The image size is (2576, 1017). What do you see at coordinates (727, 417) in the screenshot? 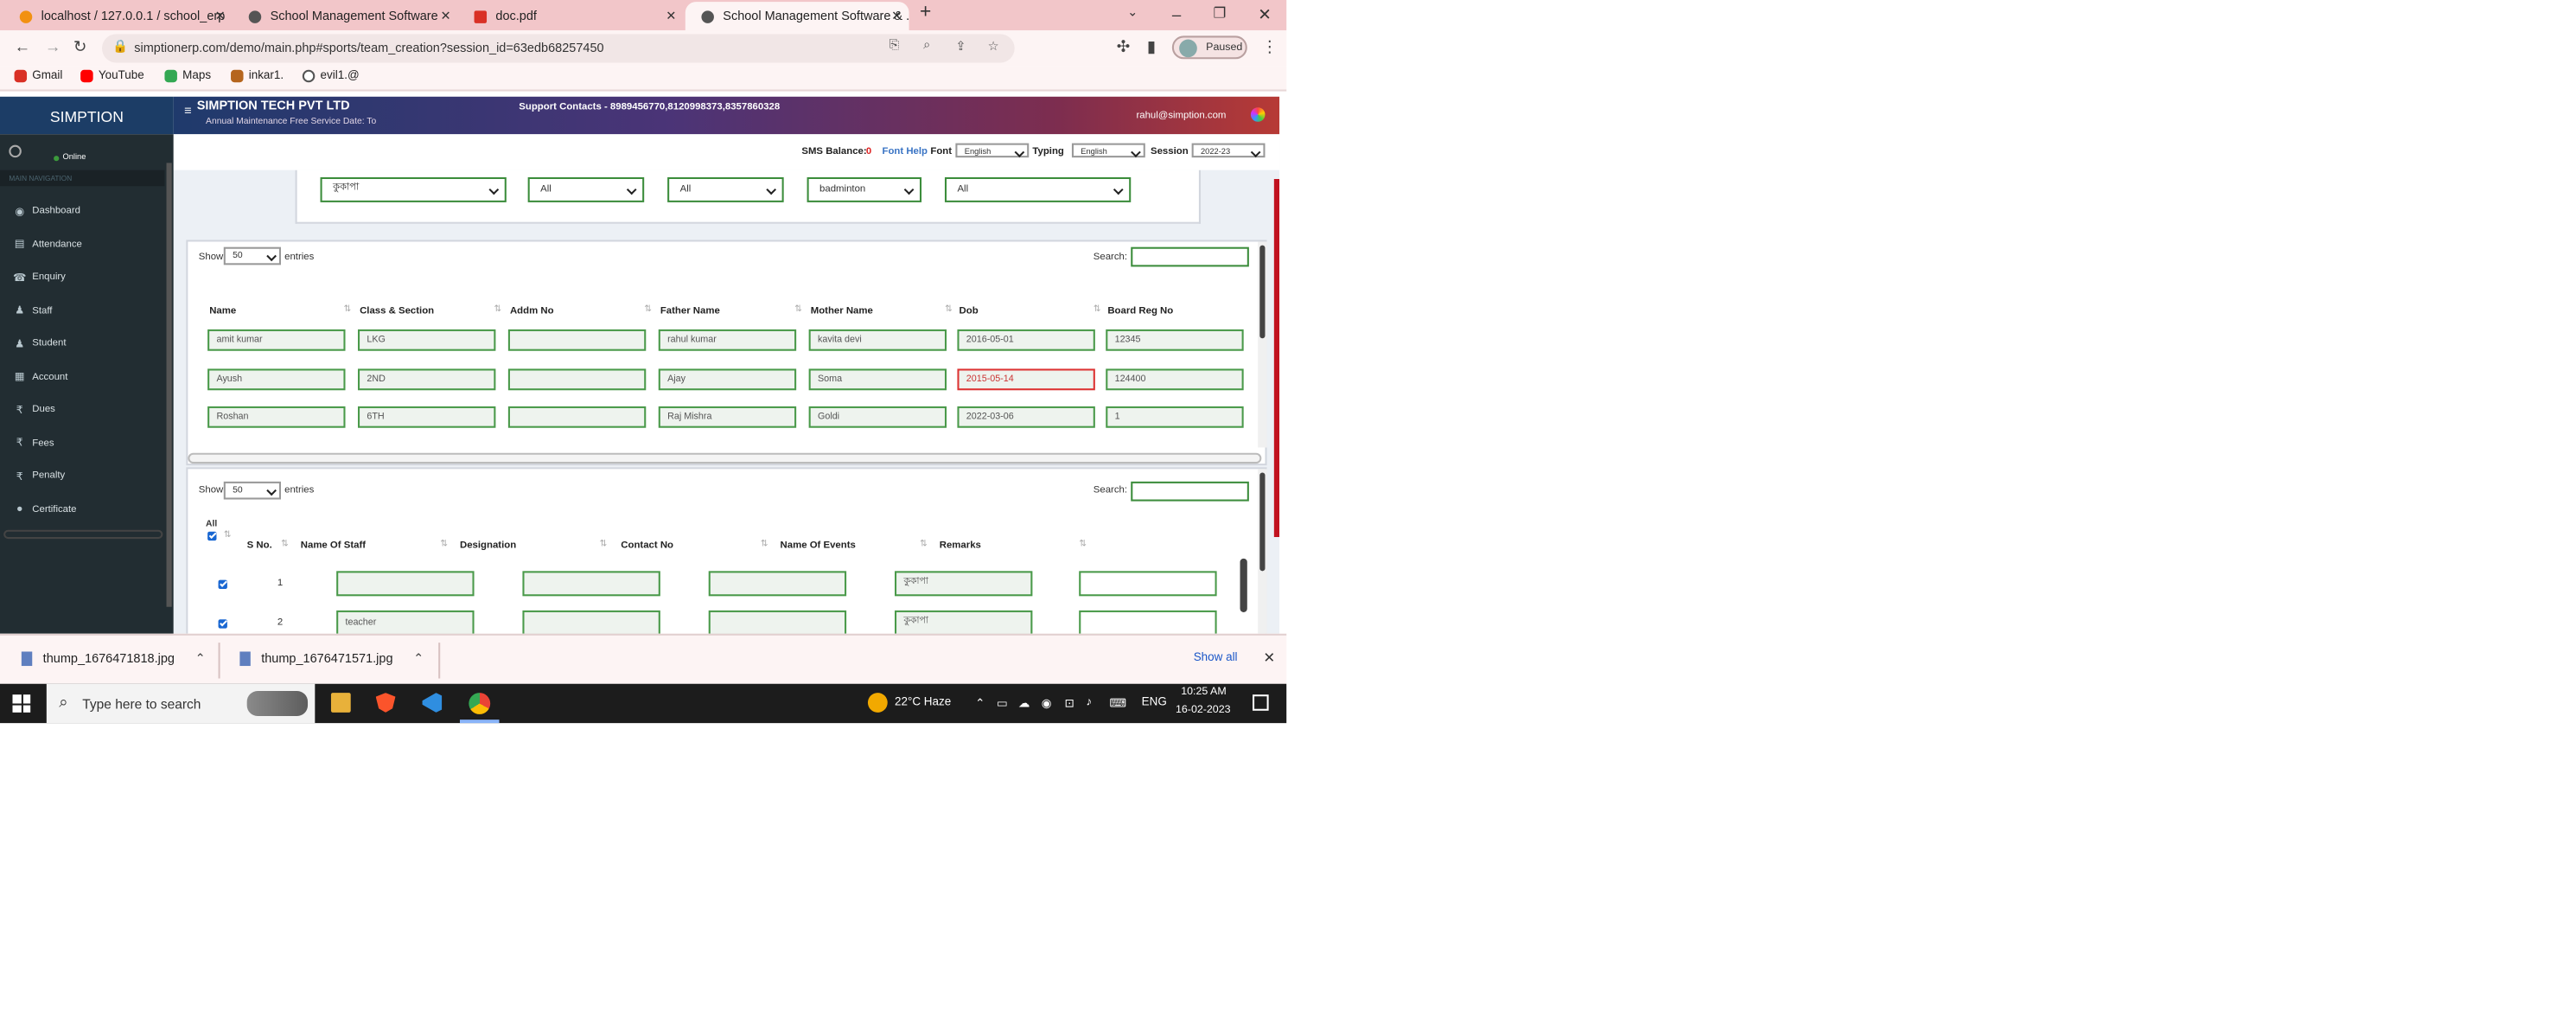
I see `table-cell-input: Raj Mishra` at bounding box center [727, 417].